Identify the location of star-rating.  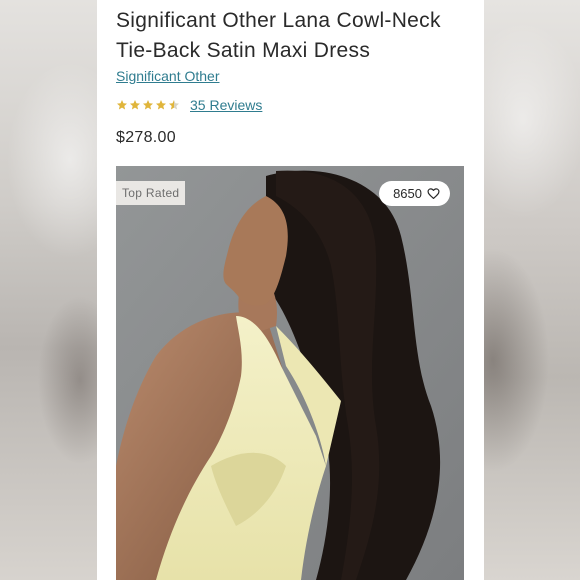
(148, 105).